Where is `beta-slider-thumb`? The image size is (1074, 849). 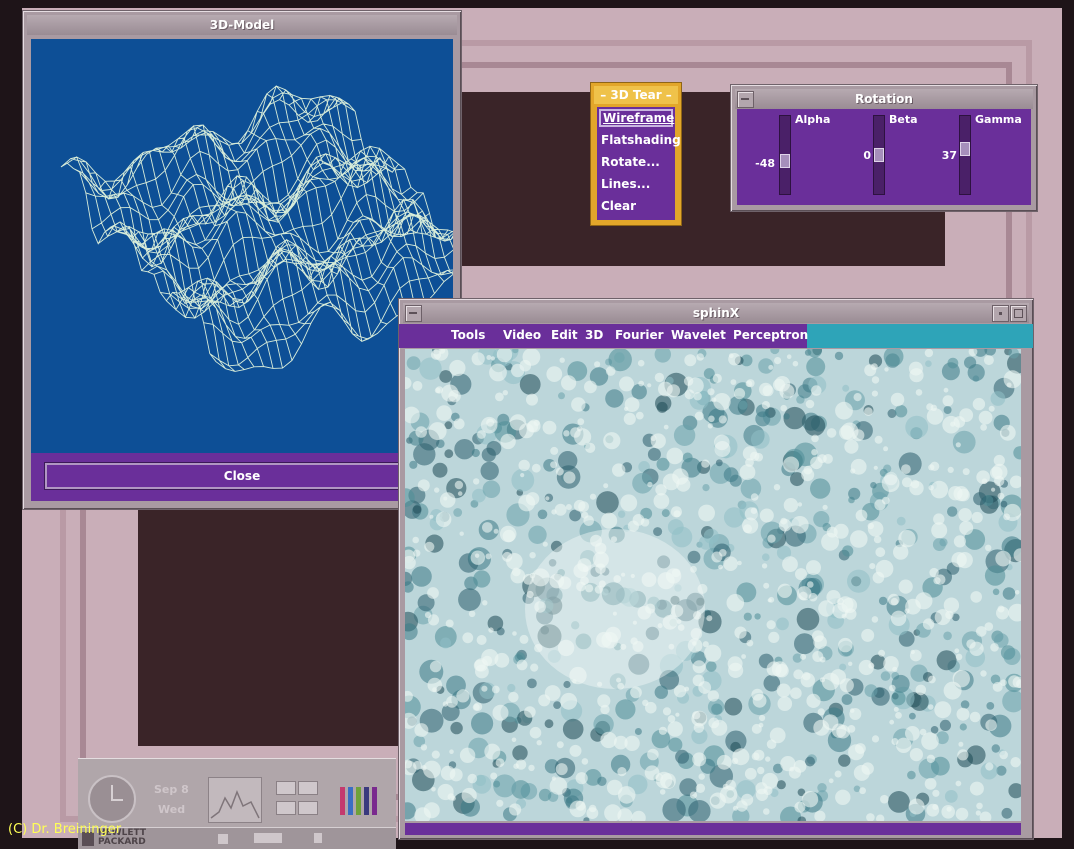
beta-slider-thumb is located at coordinates (879, 155).